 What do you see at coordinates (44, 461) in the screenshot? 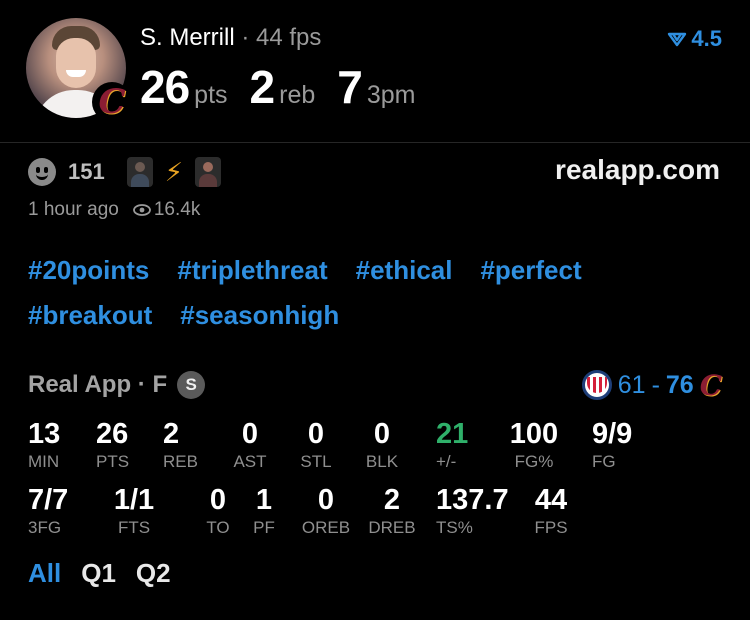
I see `stat-label: MIN` at bounding box center [44, 461].